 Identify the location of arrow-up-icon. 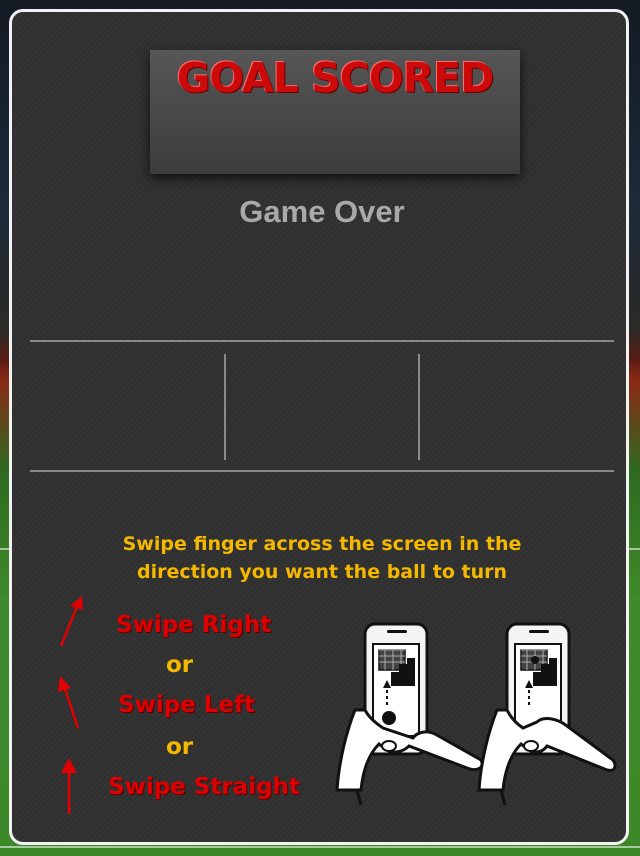
(69, 786).